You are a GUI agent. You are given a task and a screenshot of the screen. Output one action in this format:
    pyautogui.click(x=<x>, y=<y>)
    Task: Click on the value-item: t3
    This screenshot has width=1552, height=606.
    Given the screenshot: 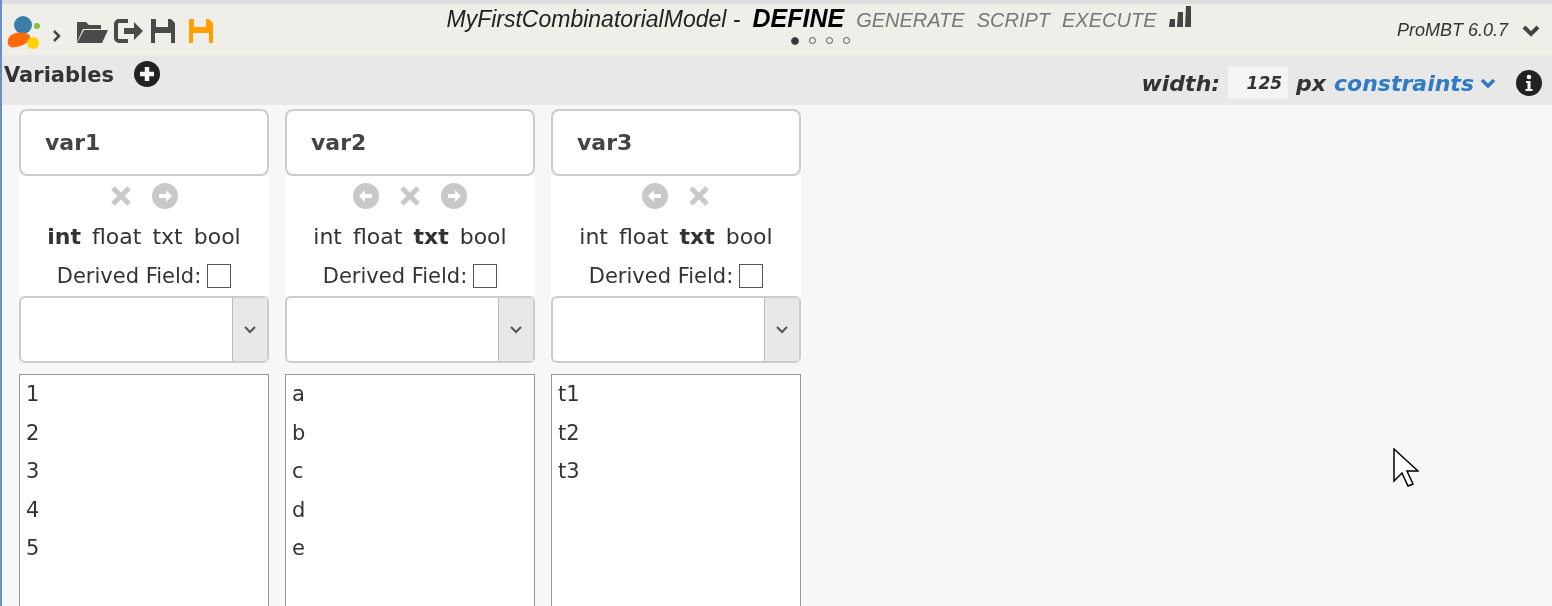 What is the action you would take?
    pyautogui.click(x=569, y=471)
    